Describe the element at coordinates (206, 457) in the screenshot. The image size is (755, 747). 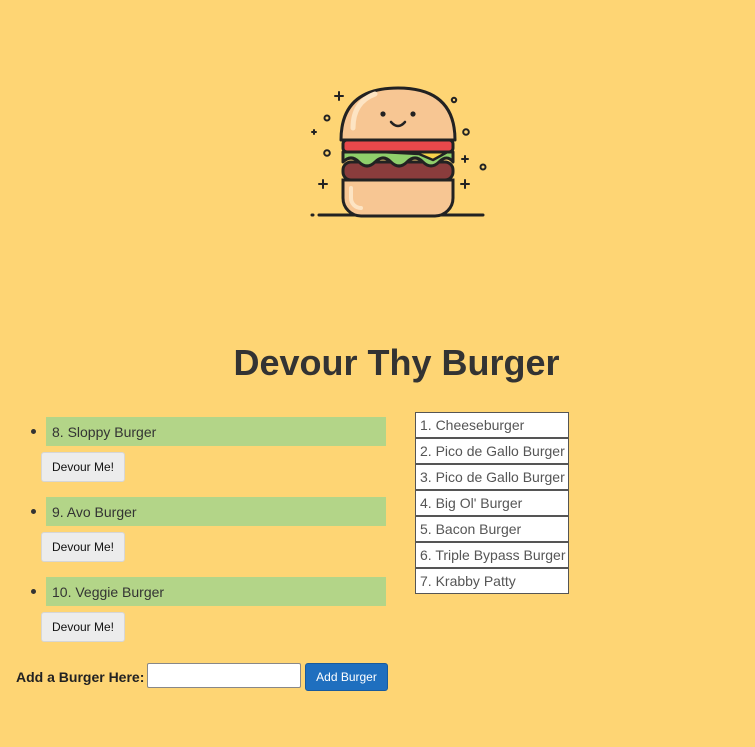
I see `list-item: 8. Sloppy Burger Devour Me!` at that location.